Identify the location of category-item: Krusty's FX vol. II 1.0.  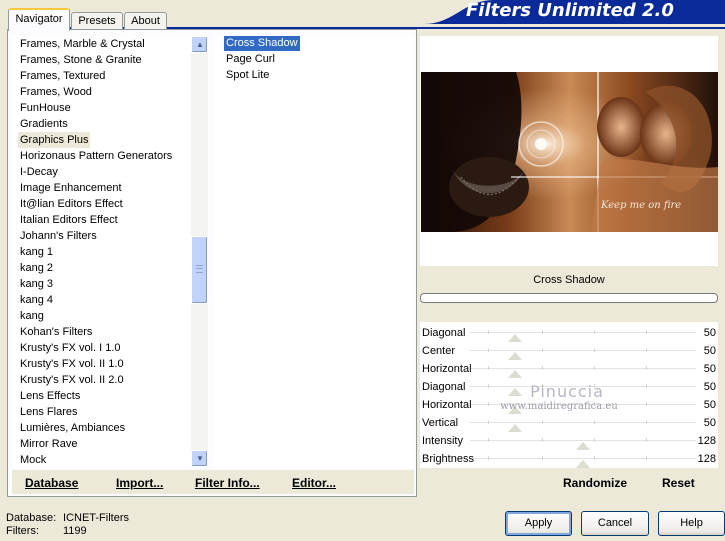
(72, 364).